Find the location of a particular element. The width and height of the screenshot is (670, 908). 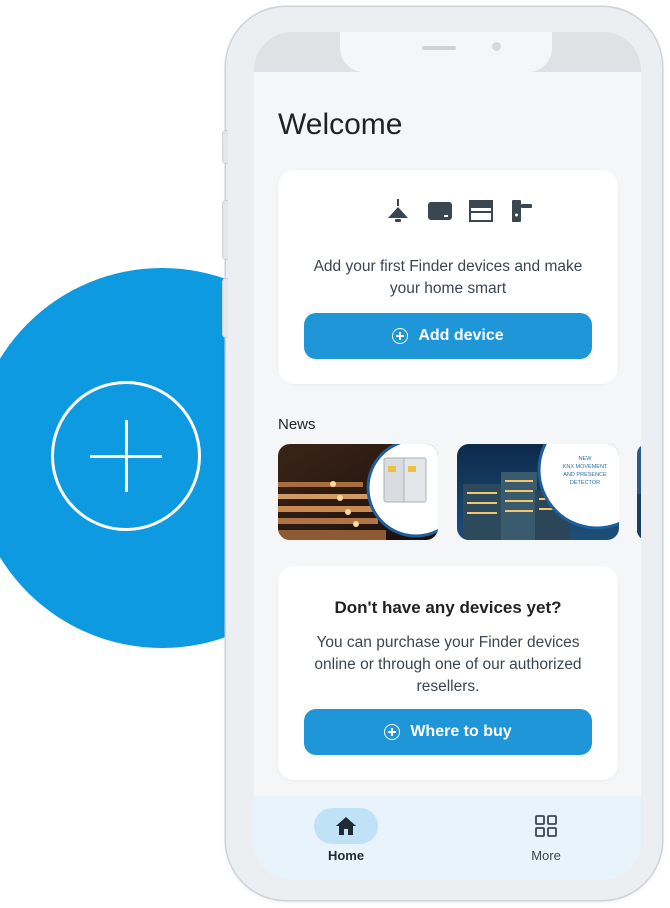

nav-more: More is located at coordinates (546, 835).